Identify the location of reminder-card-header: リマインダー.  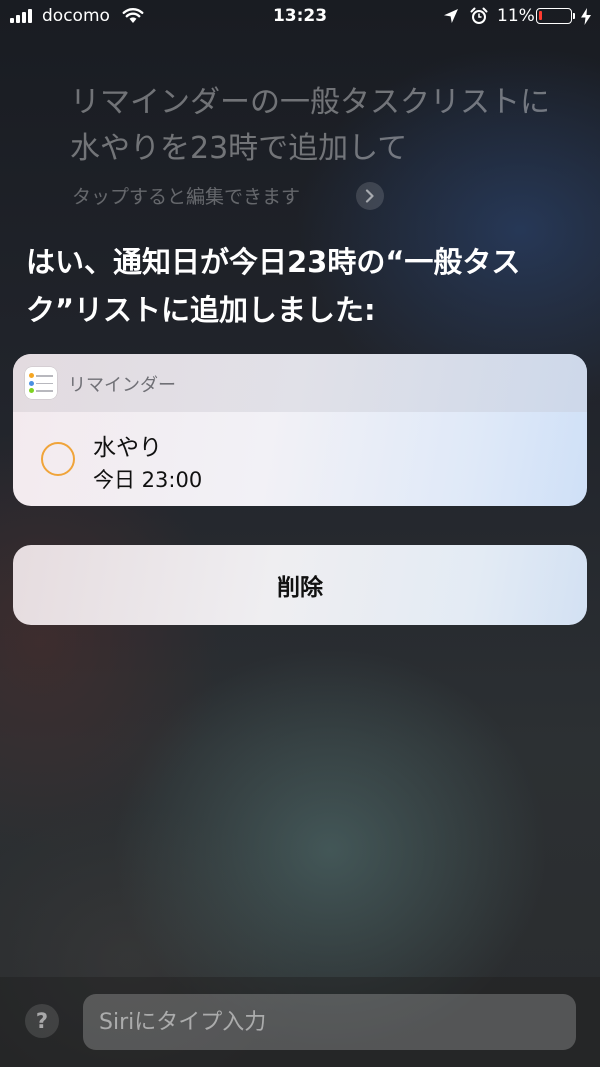
(300, 383).